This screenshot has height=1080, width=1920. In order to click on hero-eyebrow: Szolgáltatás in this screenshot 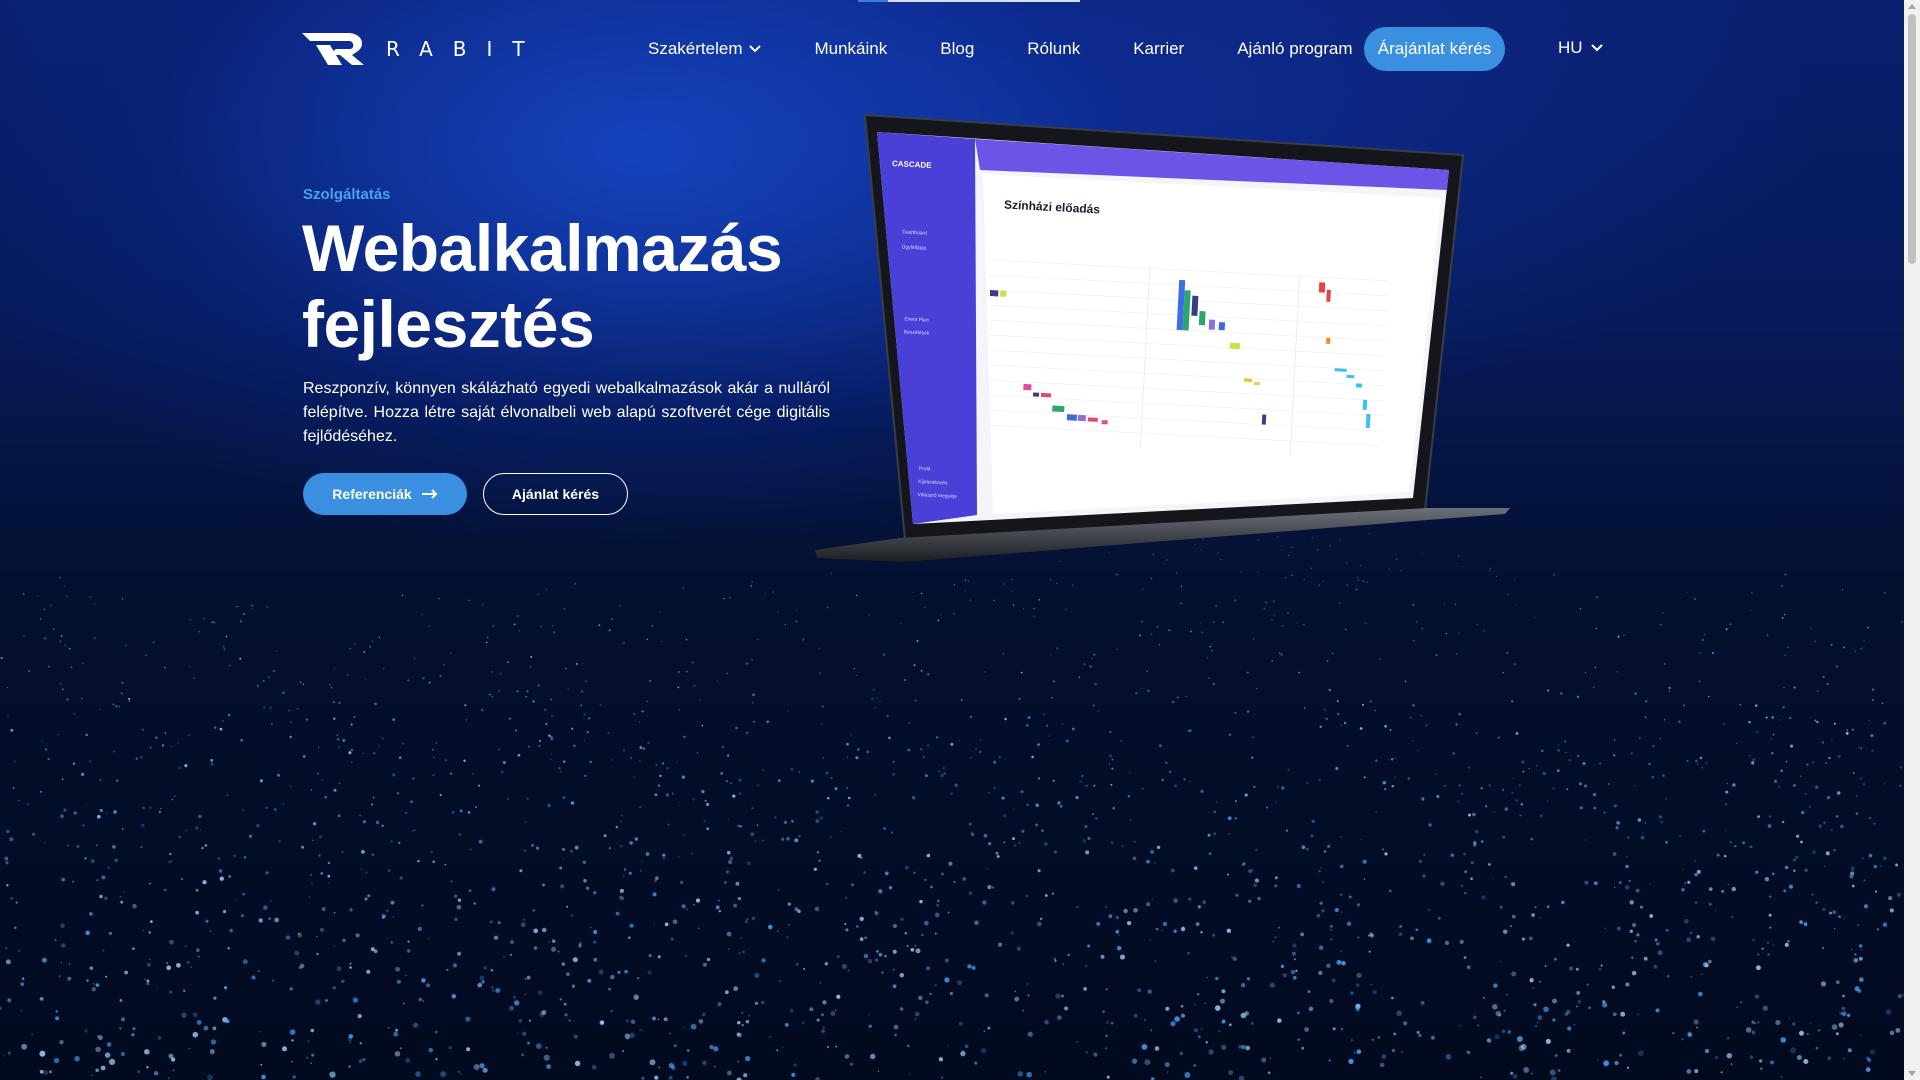, I will do `click(347, 194)`.